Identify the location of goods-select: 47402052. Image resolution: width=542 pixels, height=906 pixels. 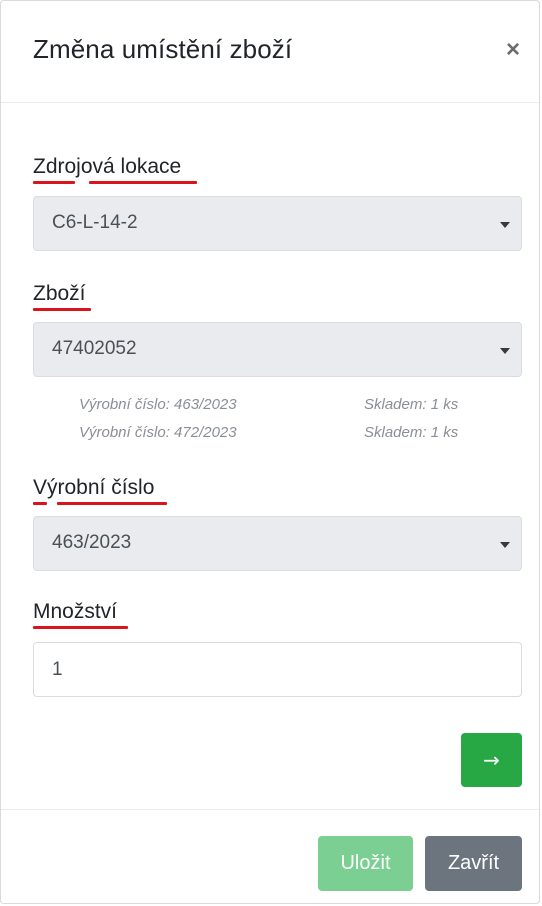
(277, 349).